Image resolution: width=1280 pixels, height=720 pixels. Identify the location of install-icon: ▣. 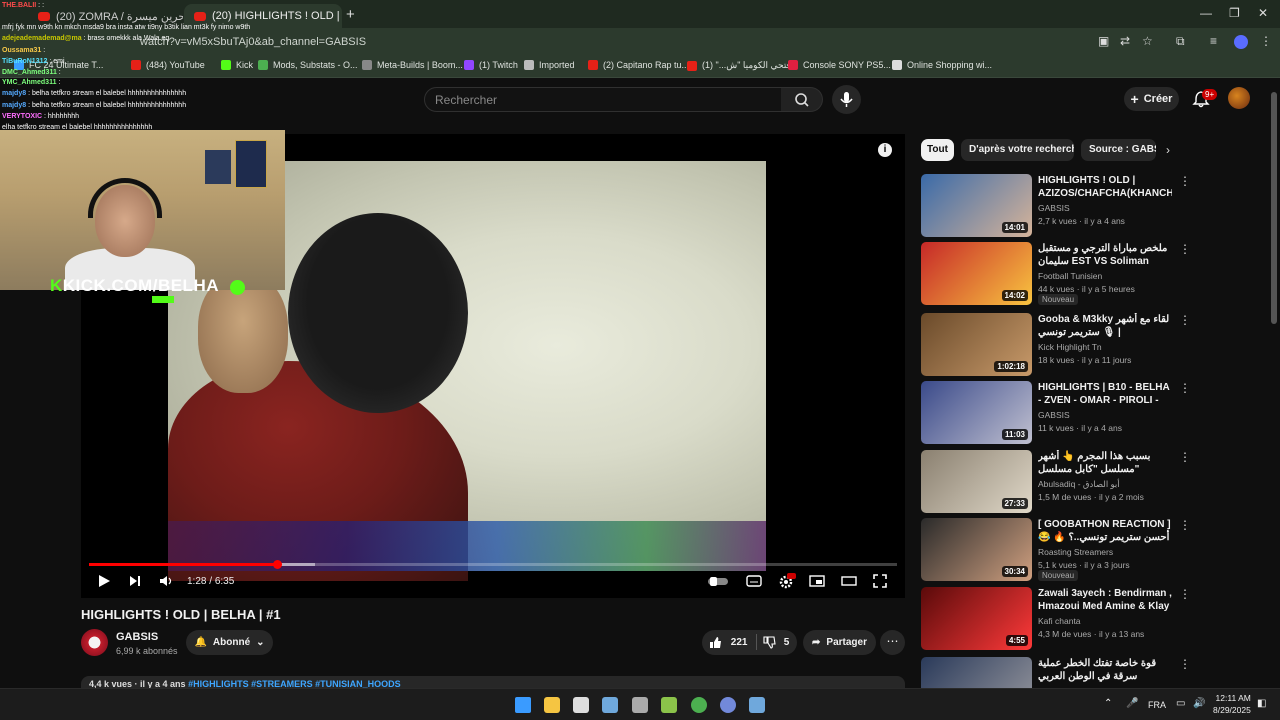
(1103, 41).